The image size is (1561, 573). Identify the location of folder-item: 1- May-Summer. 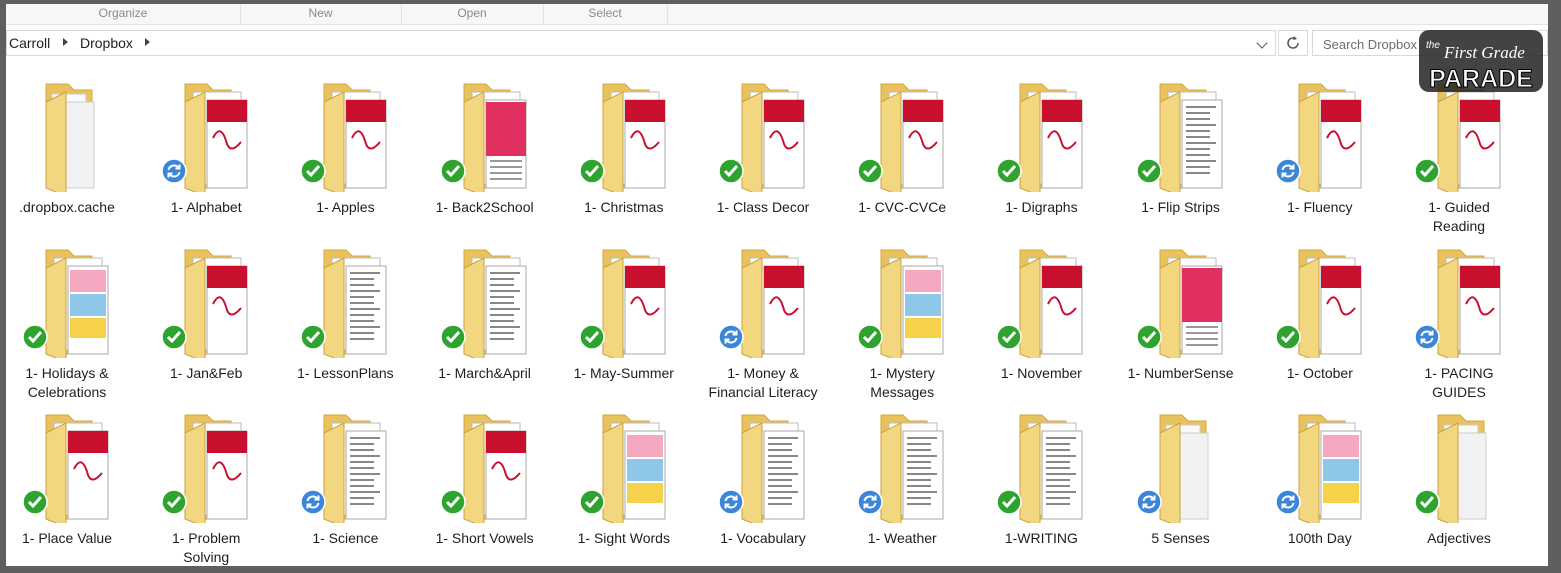
(624, 308).